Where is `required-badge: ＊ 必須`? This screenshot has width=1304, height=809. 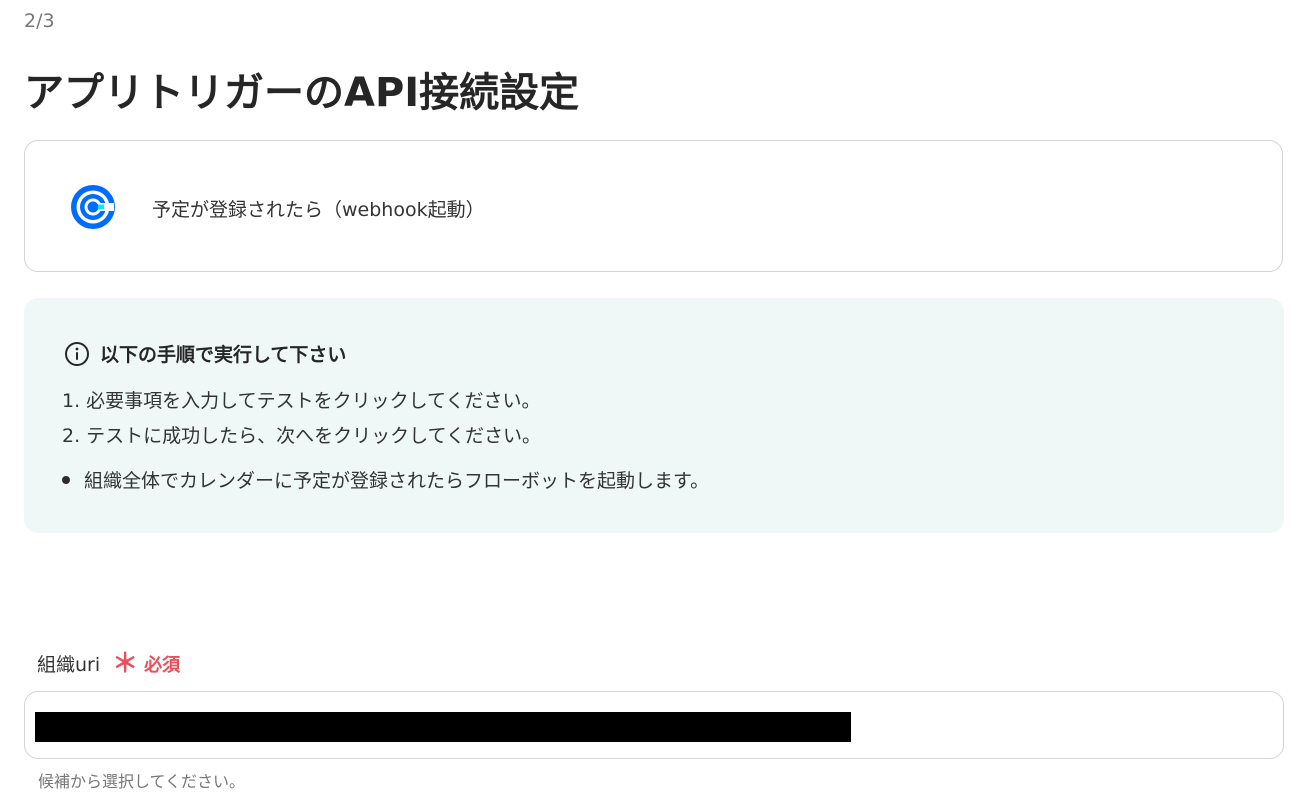
required-badge: ＊ 必須 is located at coordinates (146, 664).